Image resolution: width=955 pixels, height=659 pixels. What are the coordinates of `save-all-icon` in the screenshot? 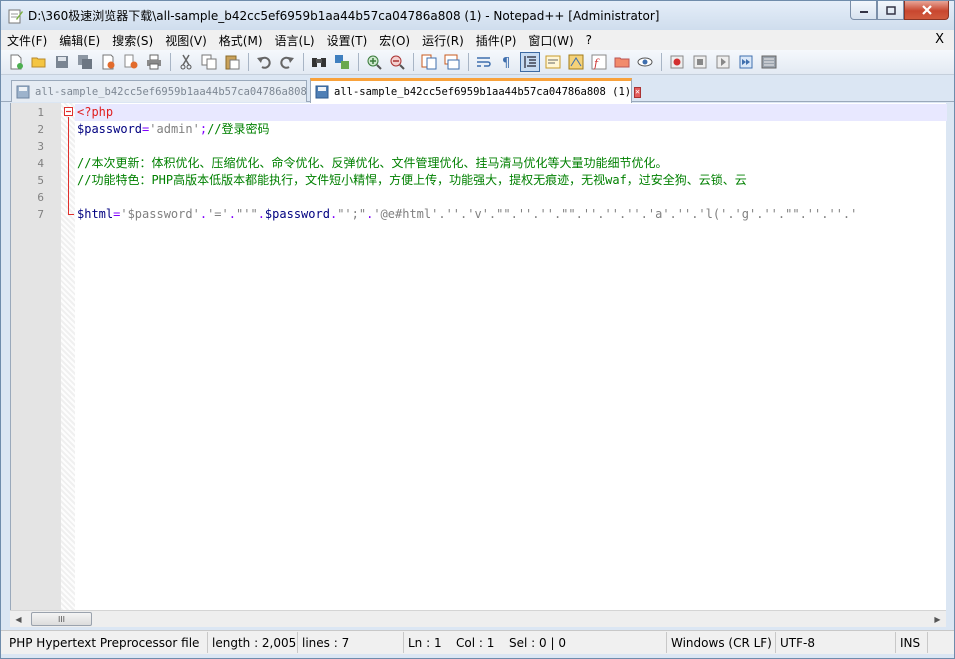 It's located at (85, 62).